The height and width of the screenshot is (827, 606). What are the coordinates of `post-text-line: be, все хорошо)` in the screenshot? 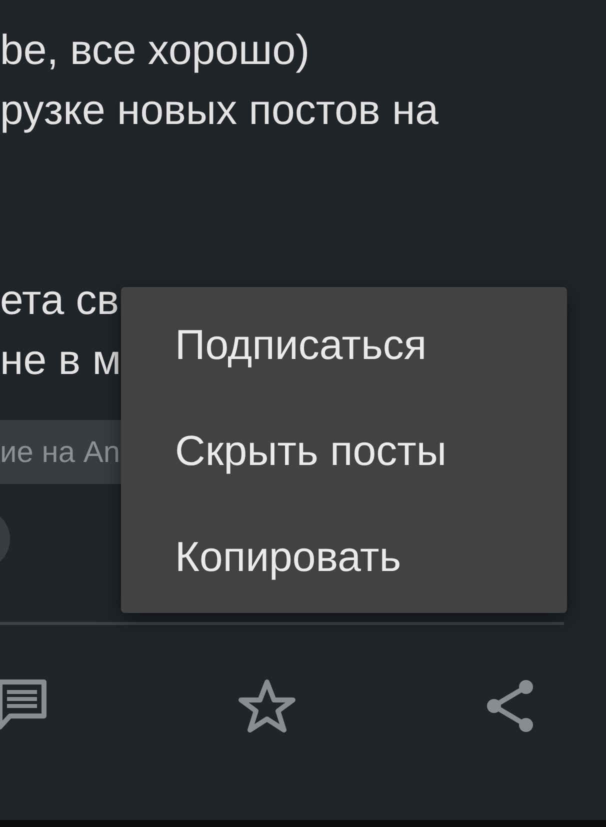 It's located at (155, 50).